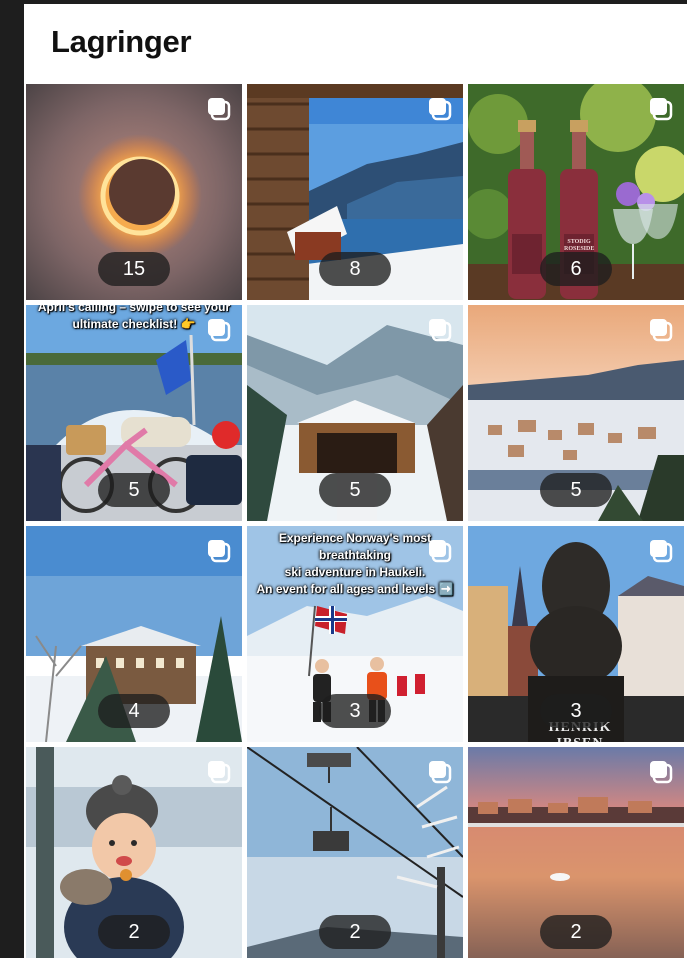 The height and width of the screenshot is (958, 687). What do you see at coordinates (576, 852) in the screenshot?
I see `collection-tile-harbour-sunset: 2` at bounding box center [576, 852].